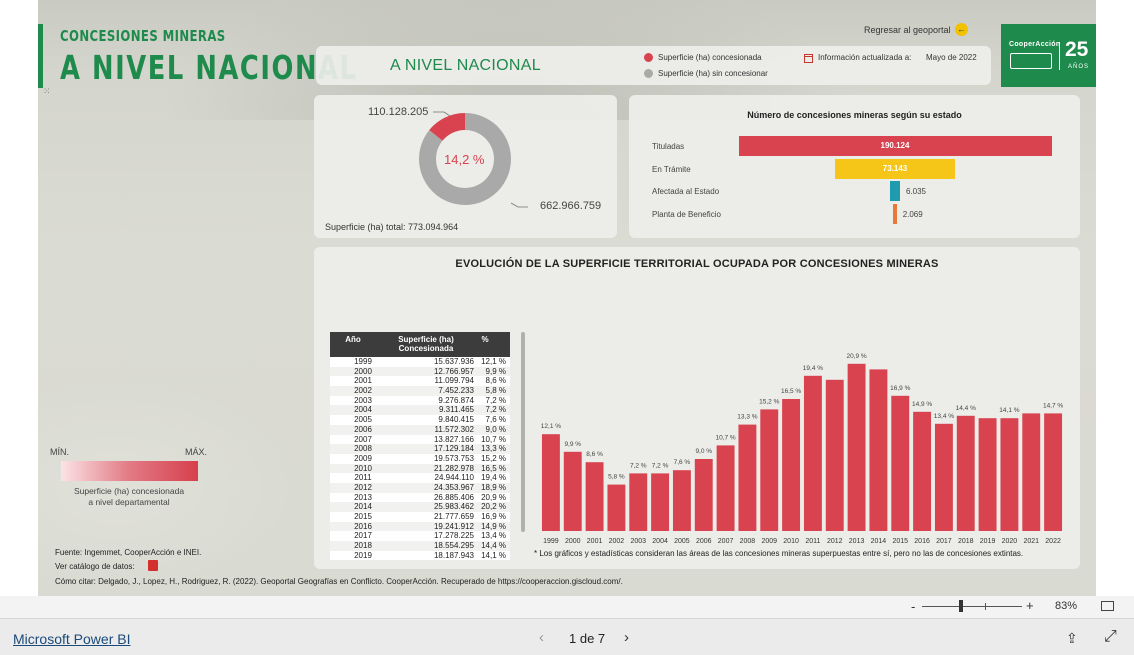 This screenshot has width=1134, height=655. I want to click on table-row: 2015 21.777.659 16,9 %, so click(420, 517).